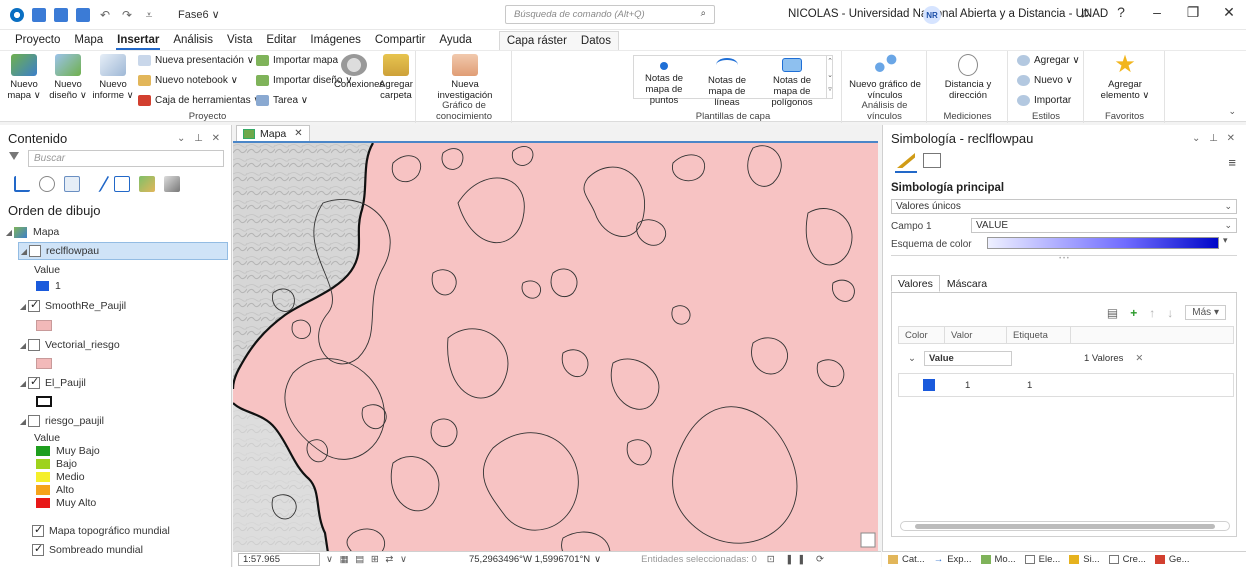 Image resolution: width=1246 pixels, height=567 pixels. Describe the element at coordinates (196, 60) in the screenshot. I see `new-presentation-button: Nueva presentación ∨` at that location.